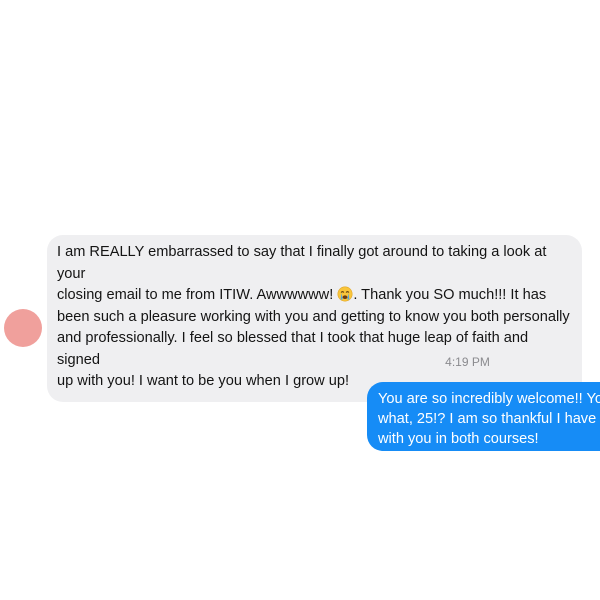 This screenshot has height=600, width=600. I want to click on contact-avatar, so click(23, 328).